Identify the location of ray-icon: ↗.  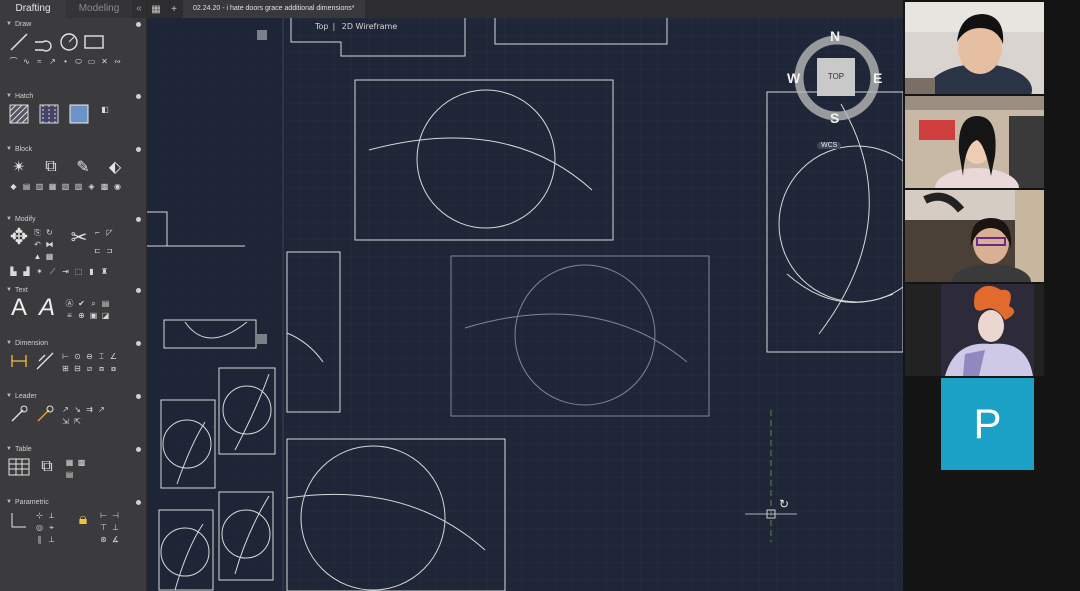
(52, 61).